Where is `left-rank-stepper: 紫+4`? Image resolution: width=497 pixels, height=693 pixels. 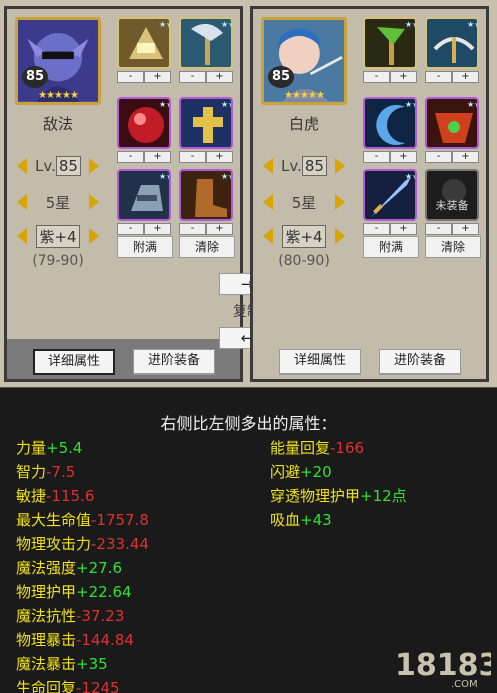
left-rank-stepper: 紫+4 is located at coordinates (58, 236).